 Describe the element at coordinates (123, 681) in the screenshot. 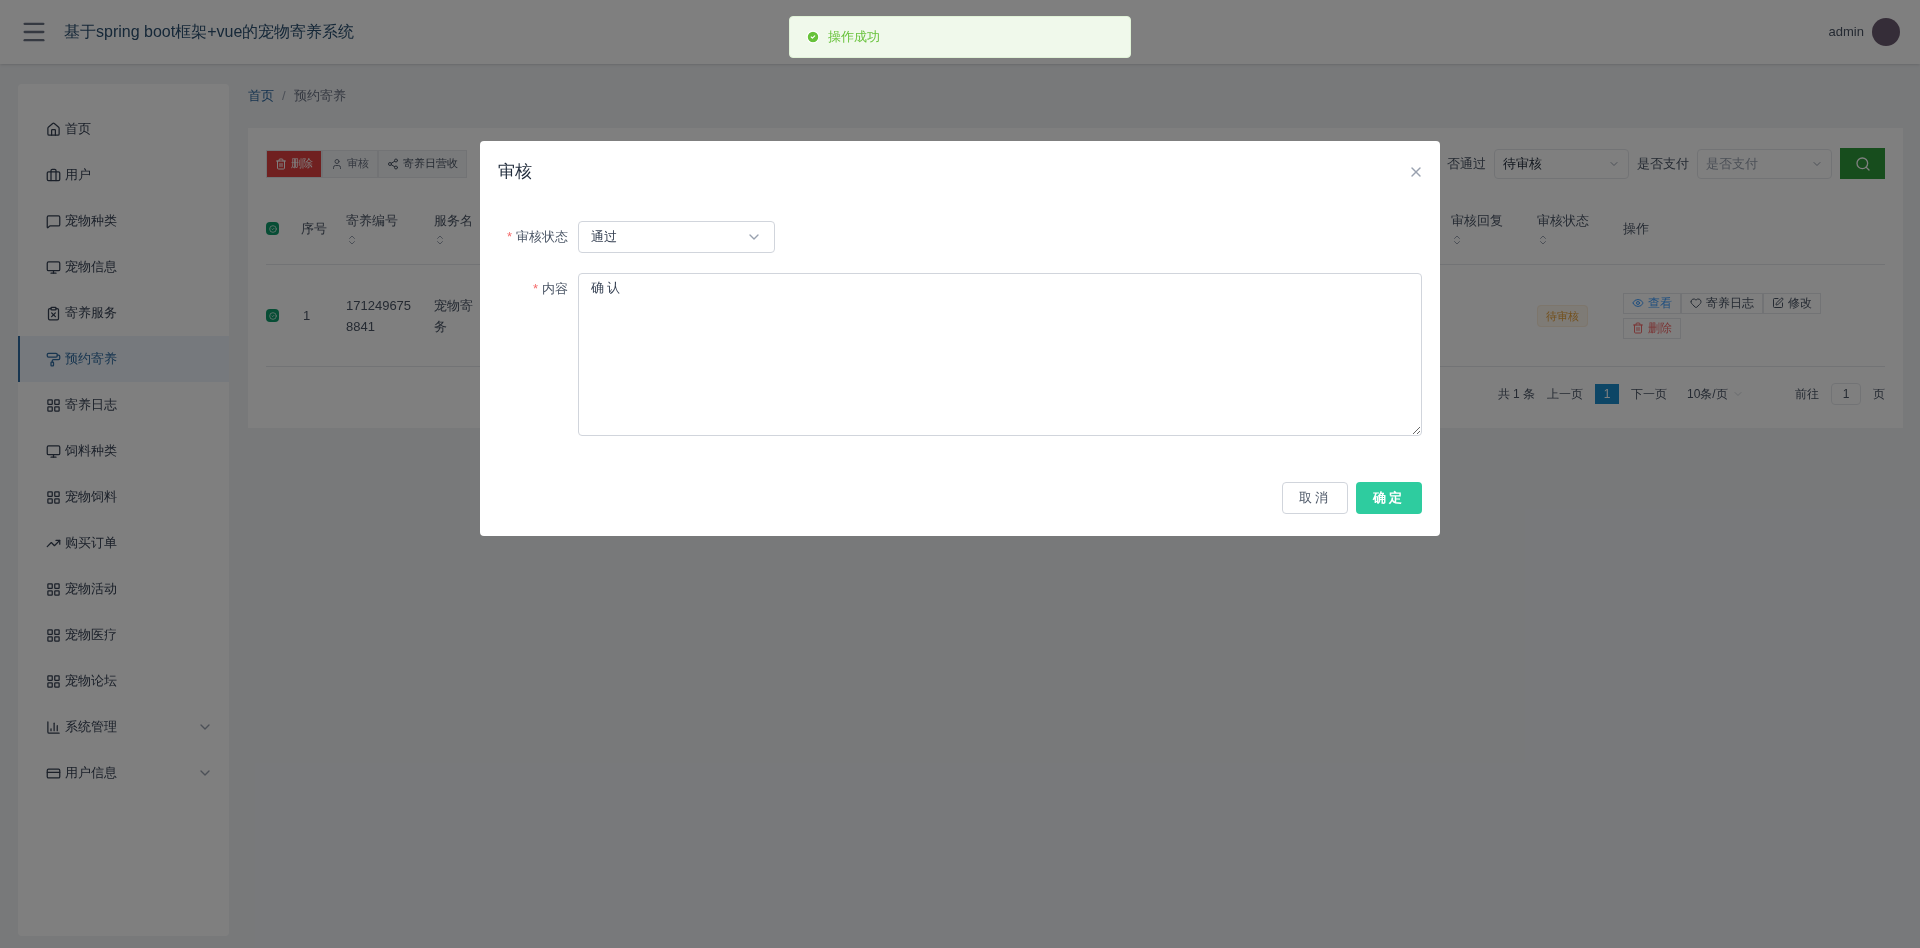

I see `sidebar-item: 宠物论坛` at that location.